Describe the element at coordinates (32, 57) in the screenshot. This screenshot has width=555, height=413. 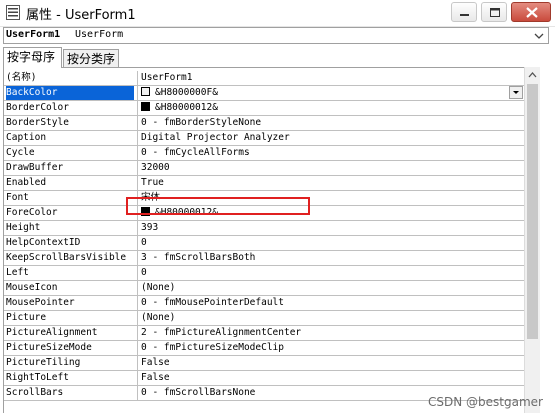
I see `tab-alphabetic: 按字母序` at that location.